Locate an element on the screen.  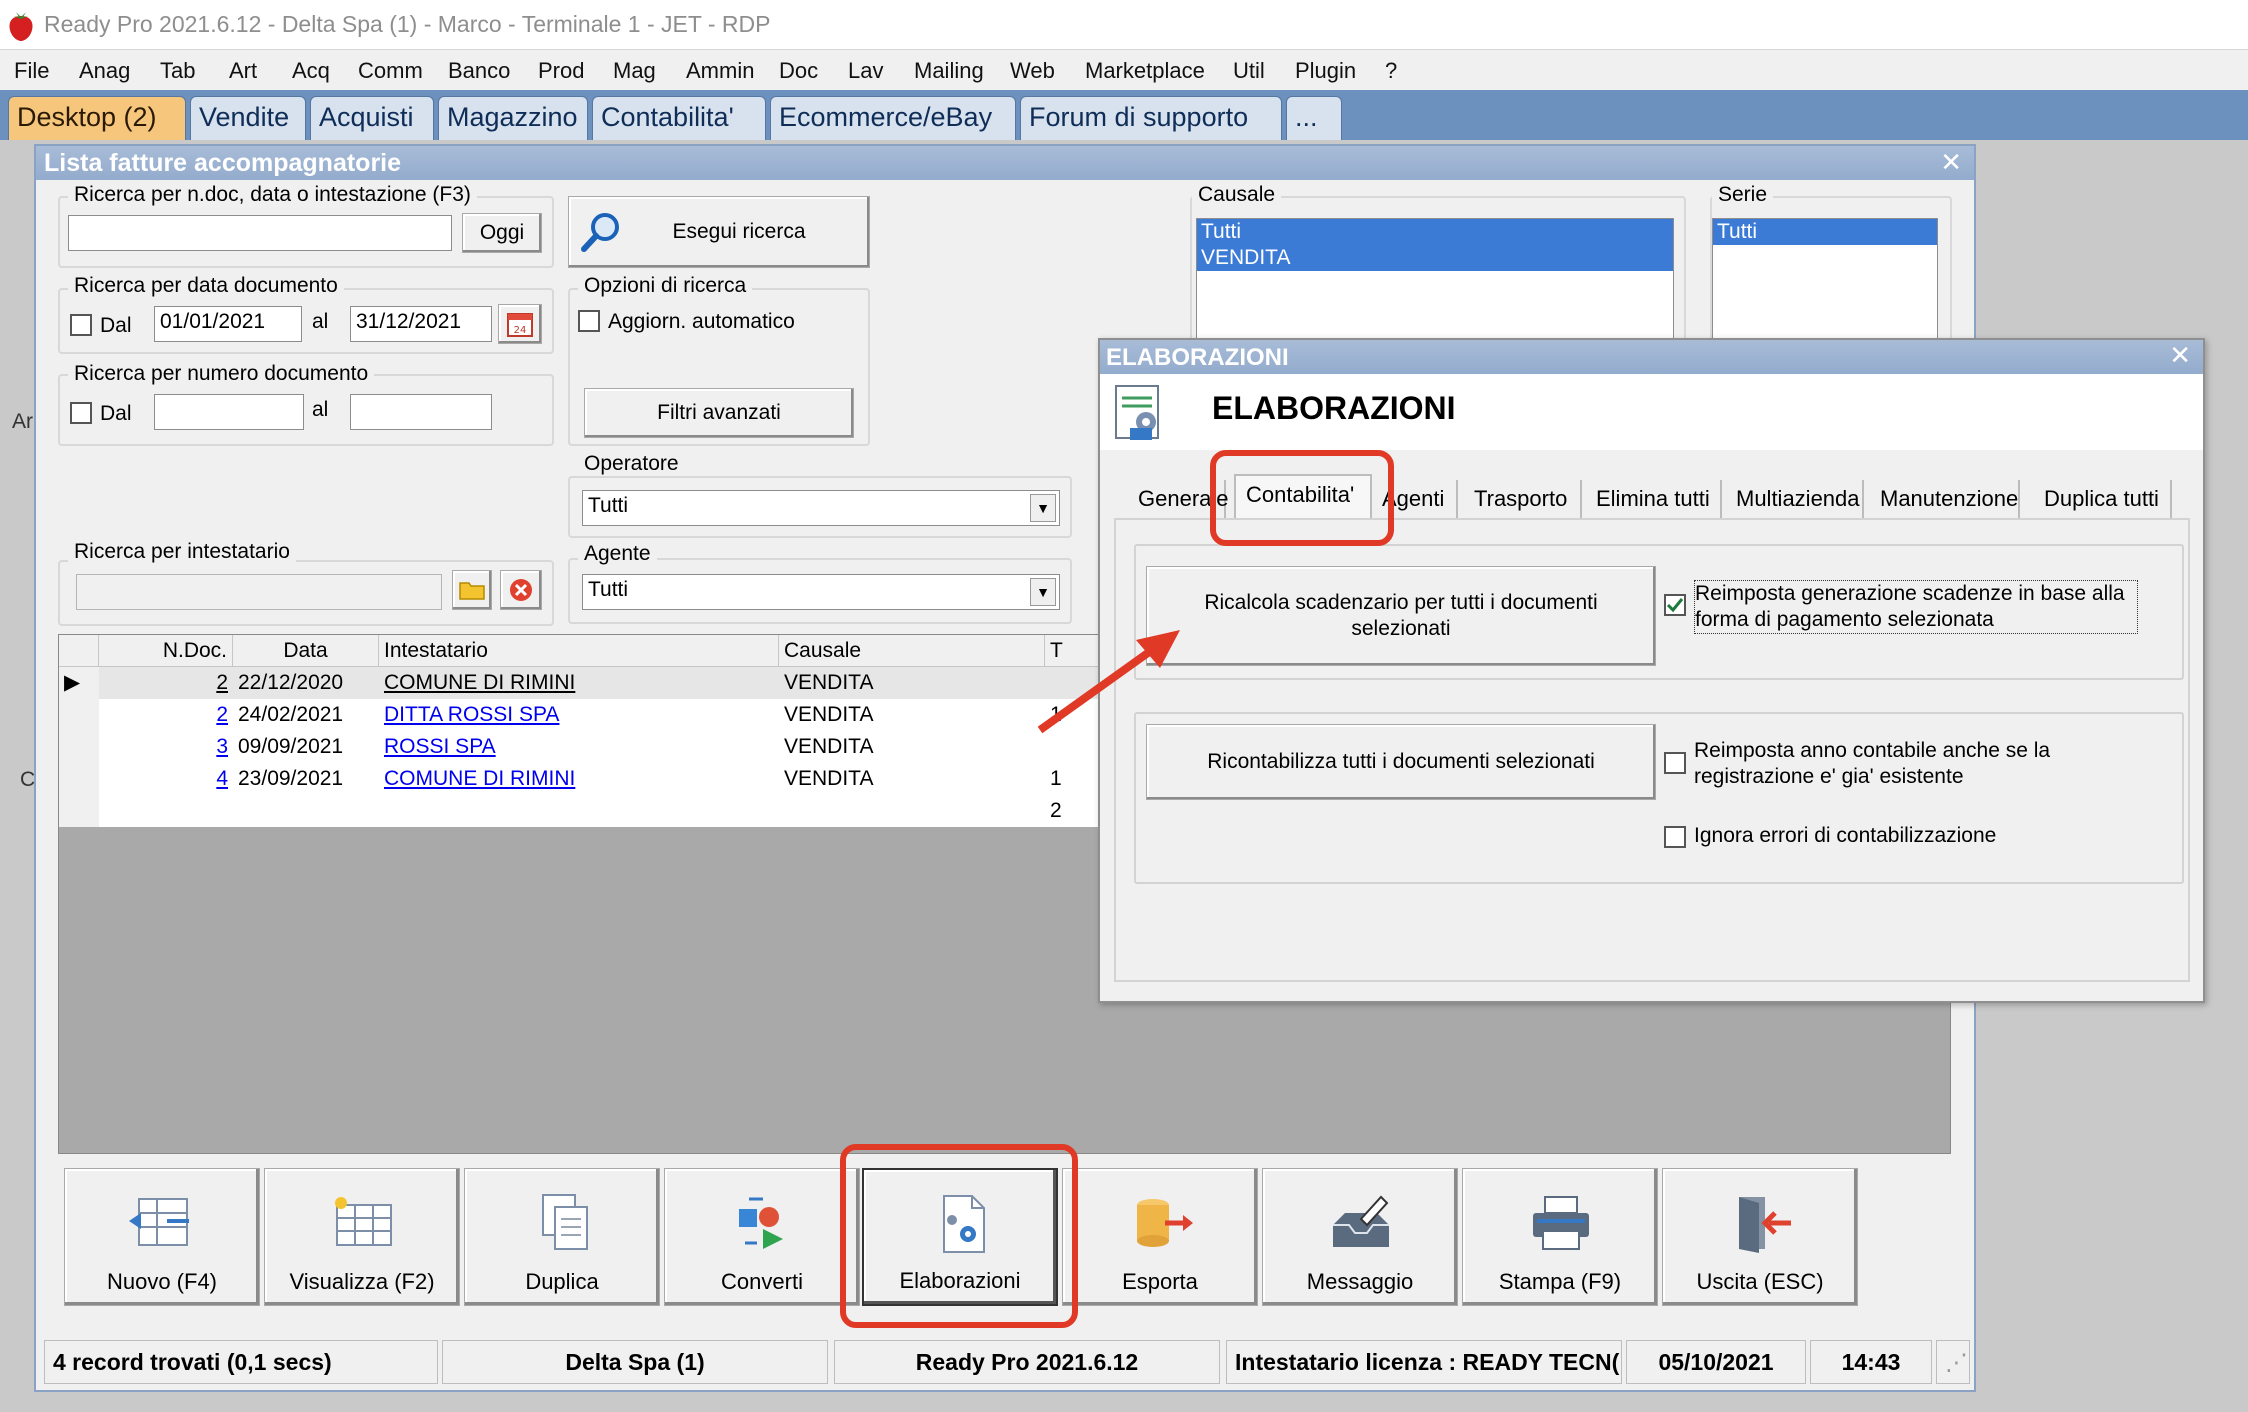
menu-help: ? is located at coordinates (1391, 71).